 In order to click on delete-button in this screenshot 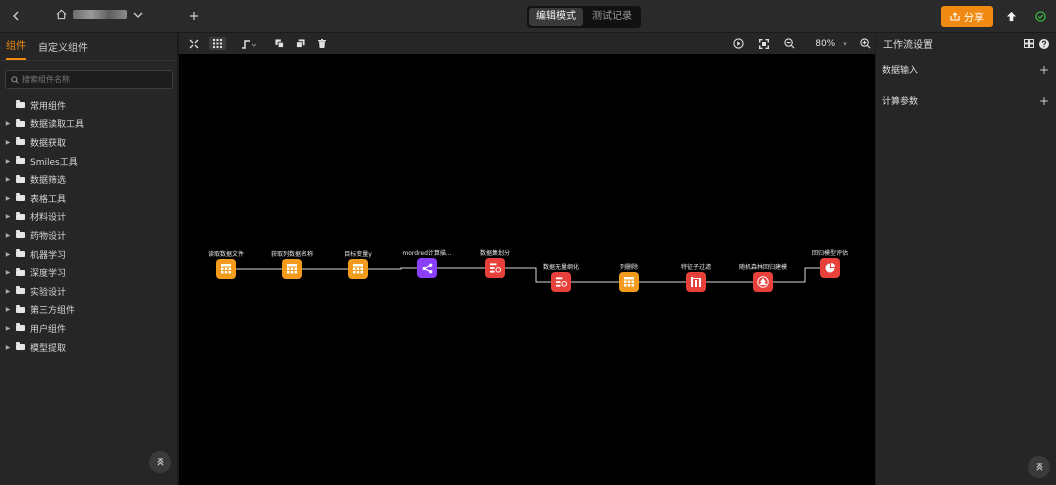, I will do `click(322, 43)`.